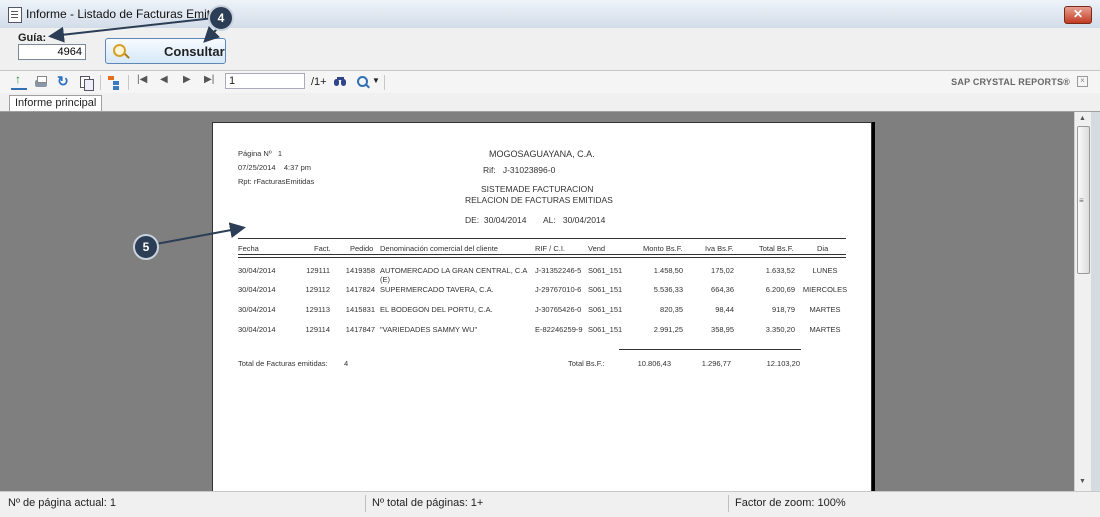 The image size is (1100, 517). Describe the element at coordinates (429, 329) in the screenshot. I see `table-cell-cliente: "VARIEDADES SAMMY WU"` at that location.